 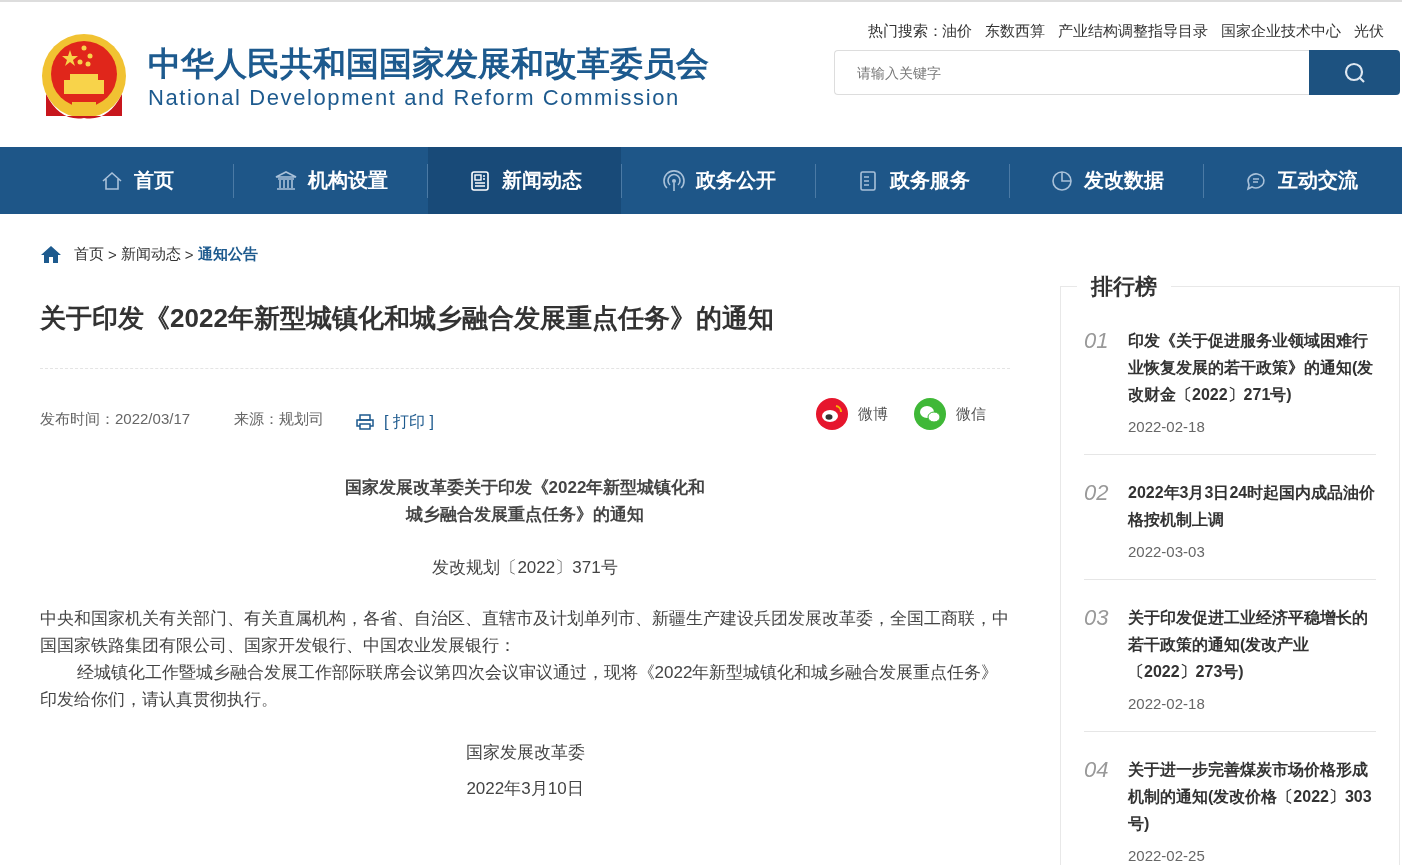 What do you see at coordinates (1167, 551) in the screenshot?
I see `ranking-date: 2022-03-03` at bounding box center [1167, 551].